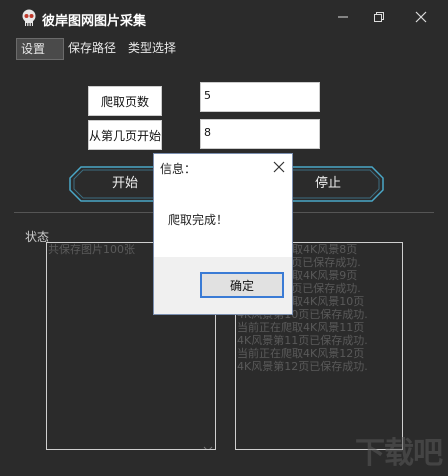  Describe the element at coordinates (125, 101) in the screenshot. I see `pages-label: 爬取页数` at that location.